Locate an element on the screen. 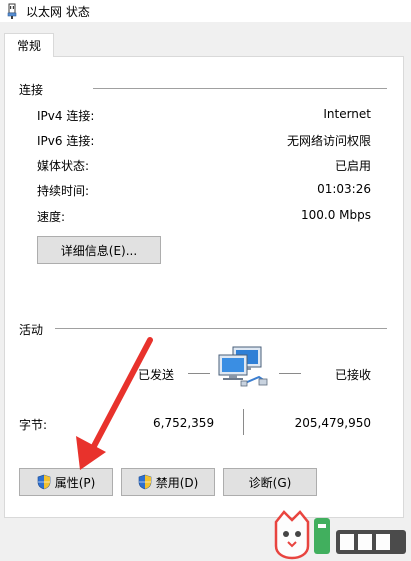 The height and width of the screenshot is (561, 411). diagnose-button-label: 诊断(G) is located at coordinates (270, 482).